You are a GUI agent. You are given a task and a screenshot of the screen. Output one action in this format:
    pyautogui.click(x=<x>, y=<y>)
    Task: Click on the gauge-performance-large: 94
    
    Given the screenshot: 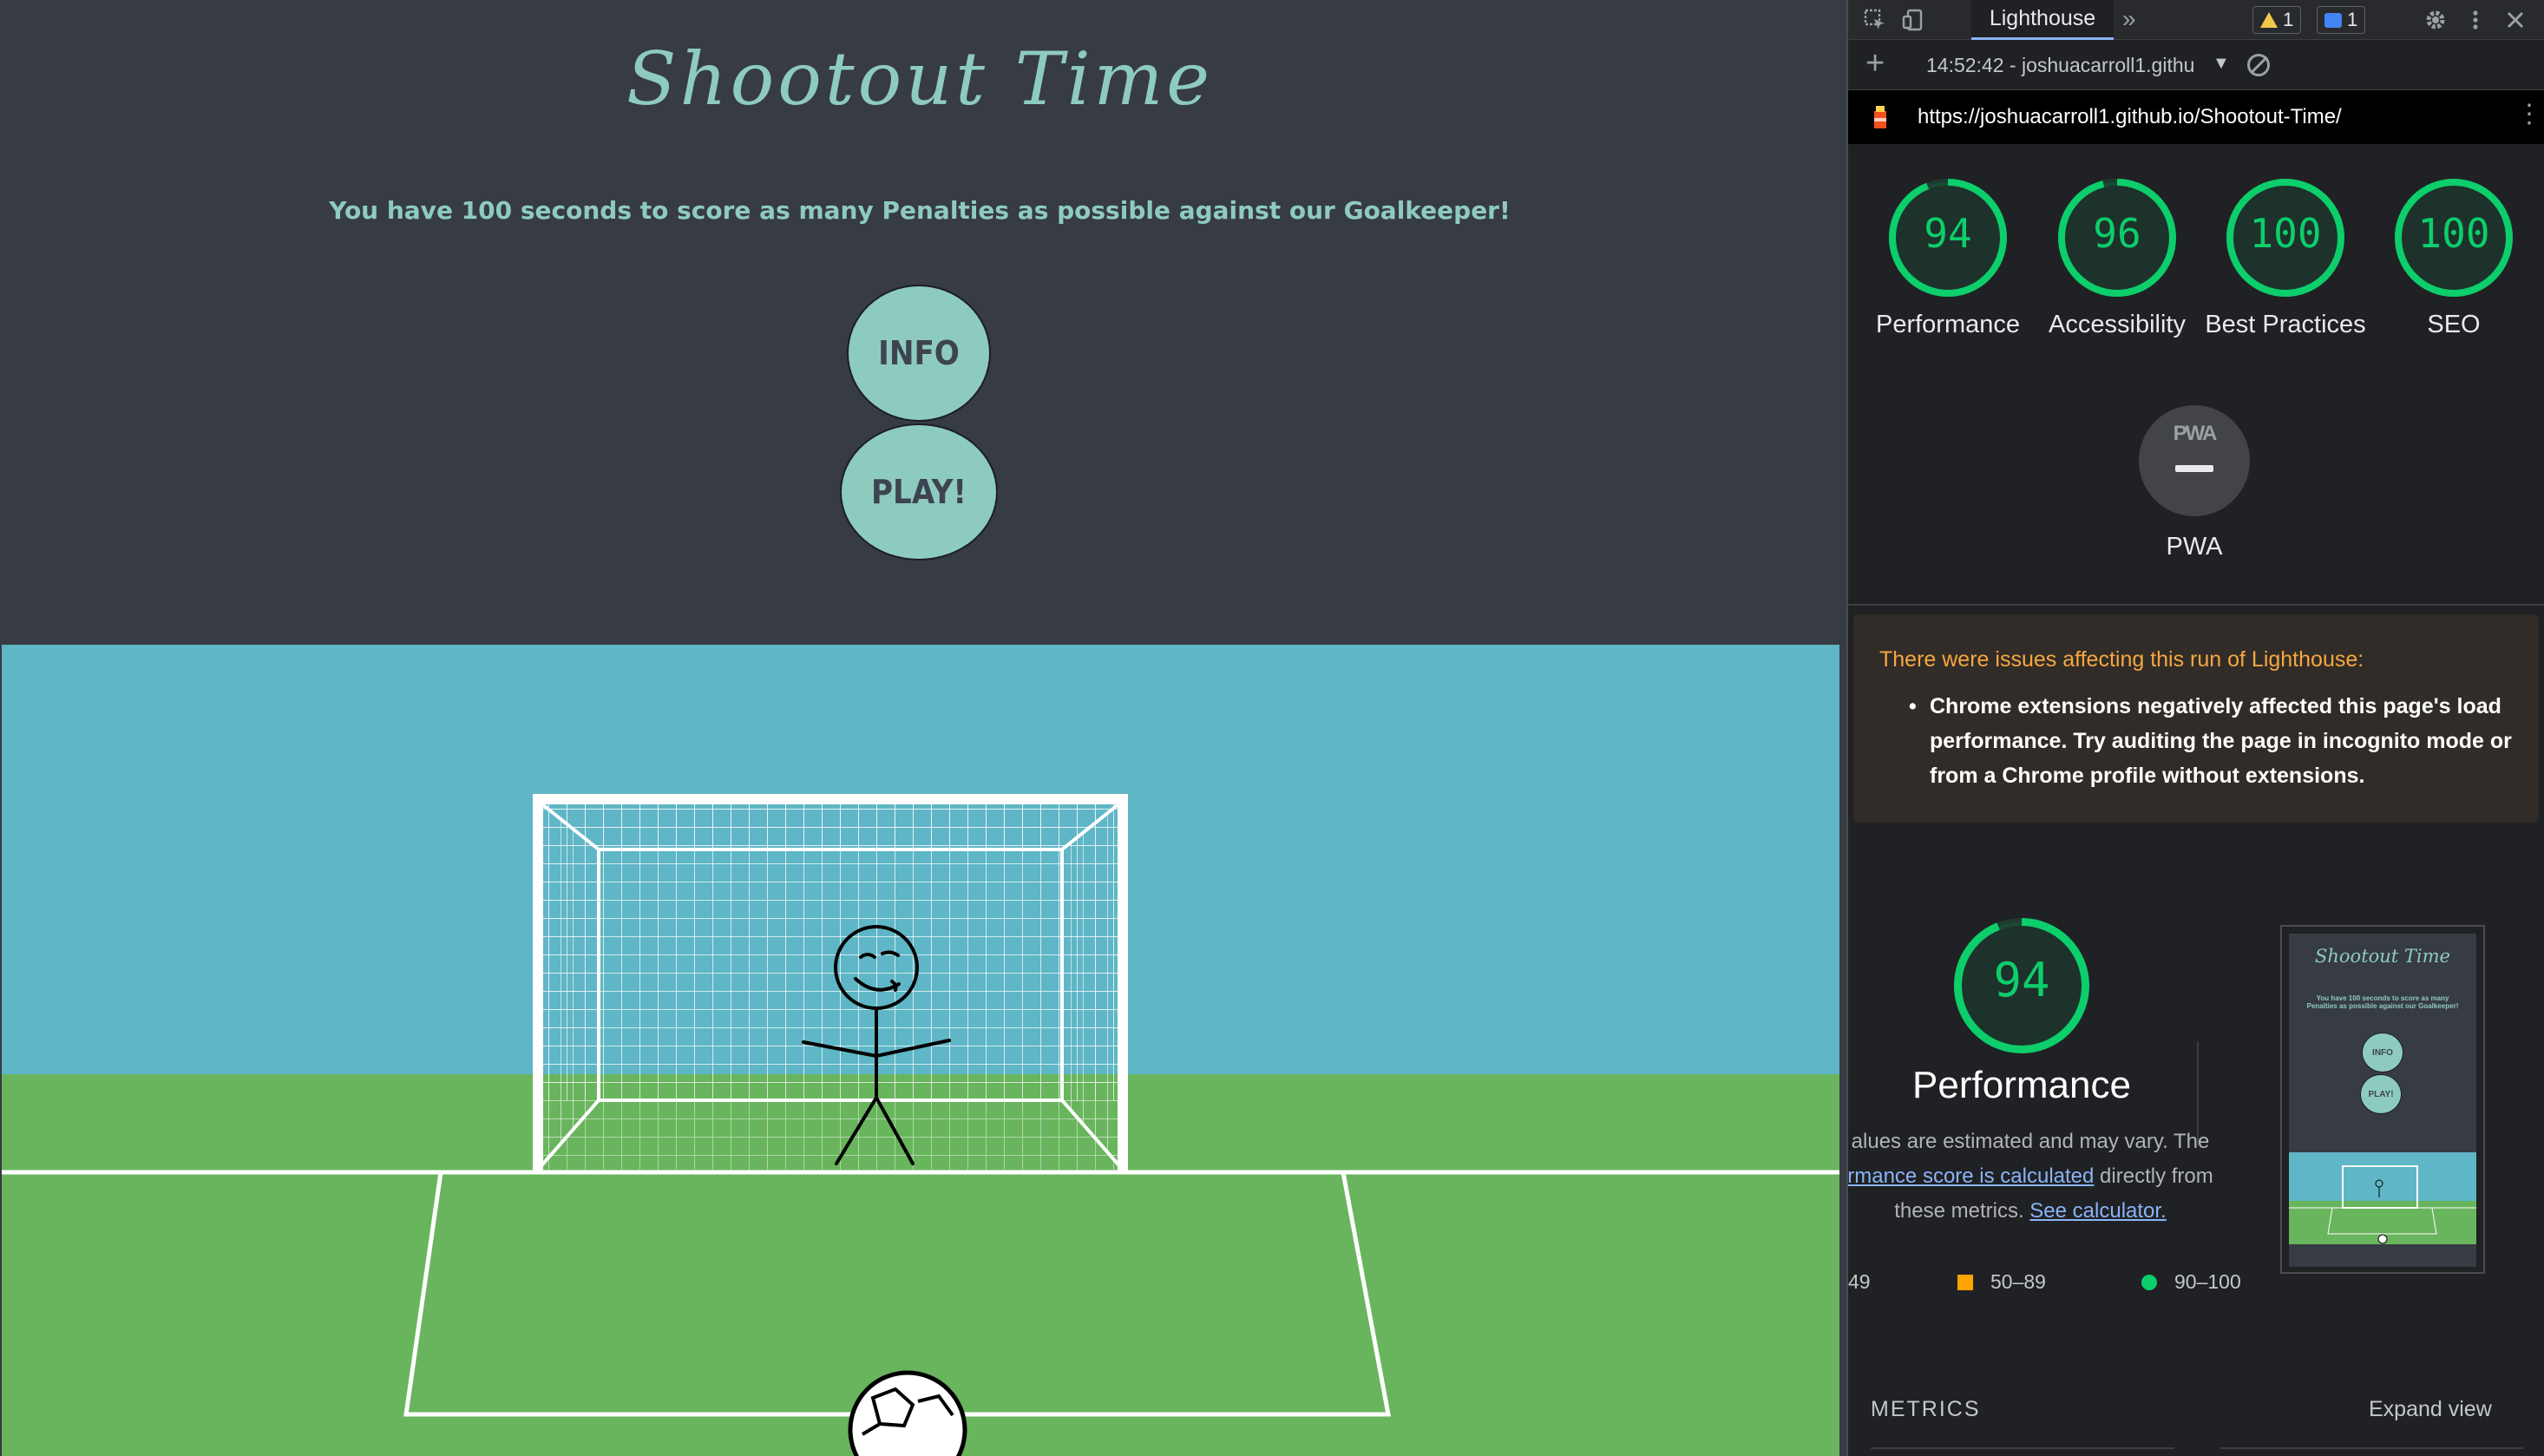 What is the action you would take?
    pyautogui.click(x=2021, y=985)
    